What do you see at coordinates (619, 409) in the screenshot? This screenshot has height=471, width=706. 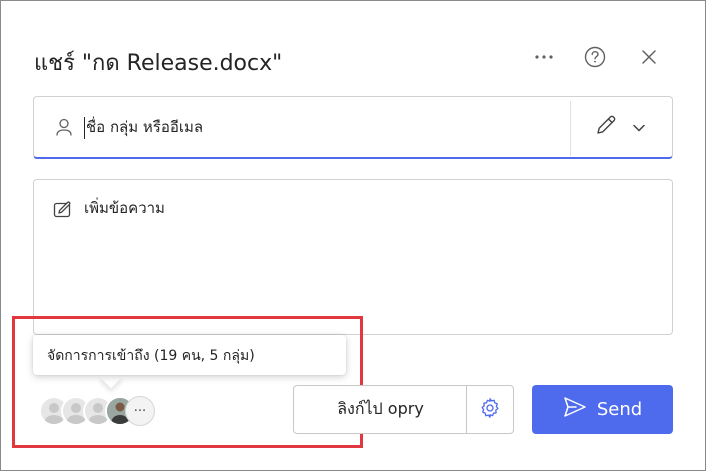 I see `send-label: Send` at bounding box center [619, 409].